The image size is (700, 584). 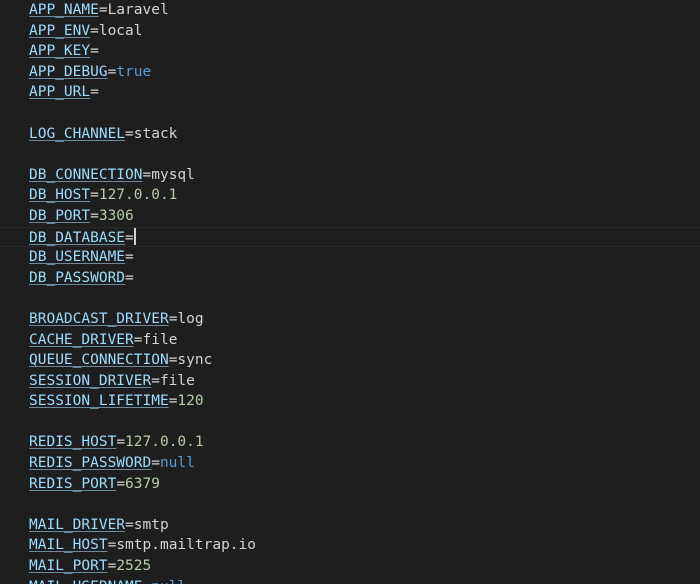 What do you see at coordinates (60, 215) in the screenshot?
I see `env-key: DB_PORT` at bounding box center [60, 215].